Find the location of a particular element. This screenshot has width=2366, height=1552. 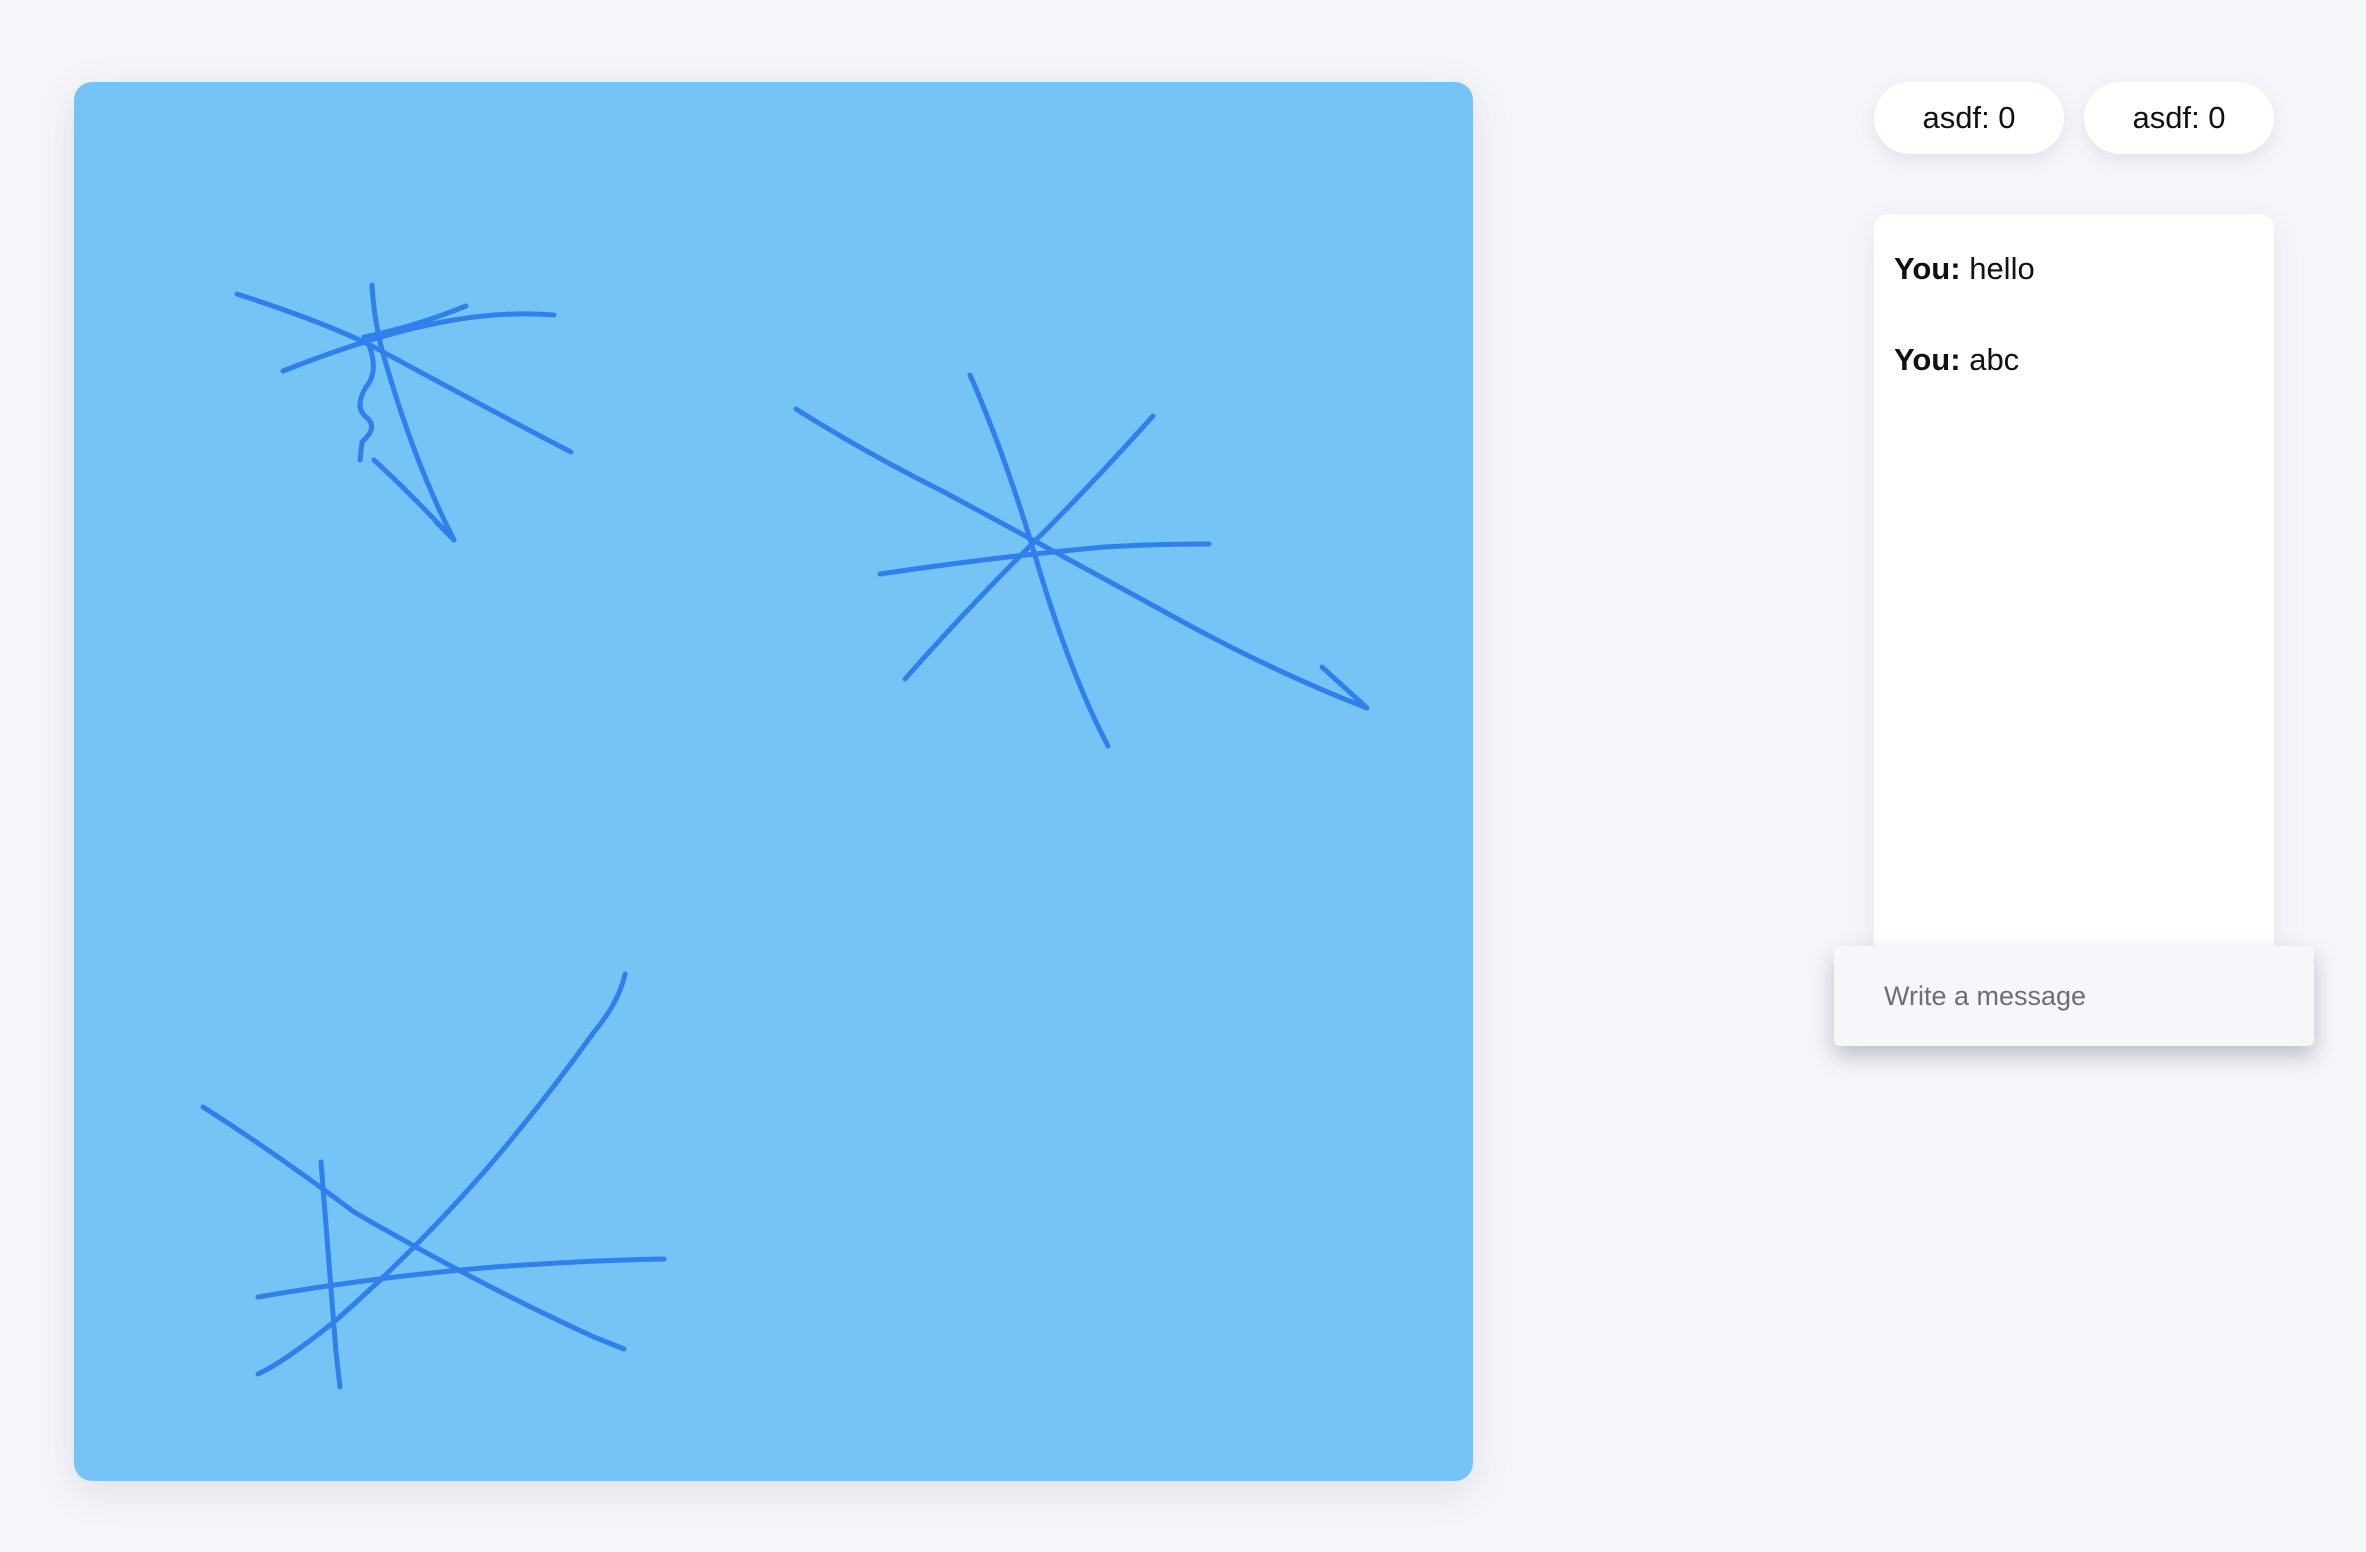

message-text: abc is located at coordinates (1994, 360).